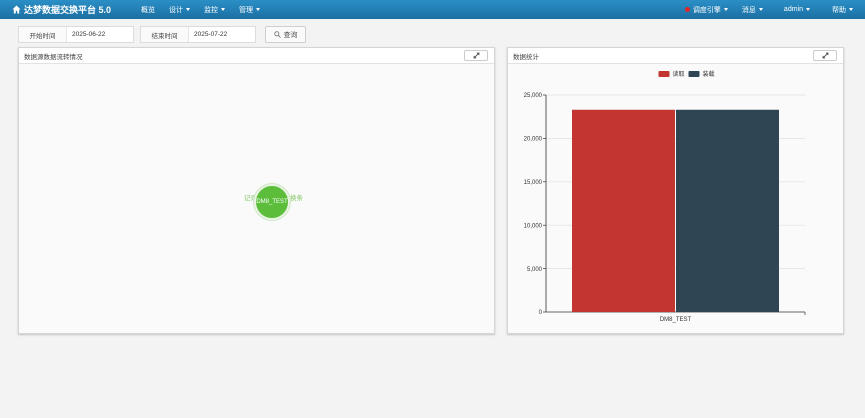  I want to click on stats-panel-header: 数据统计, so click(675, 56).